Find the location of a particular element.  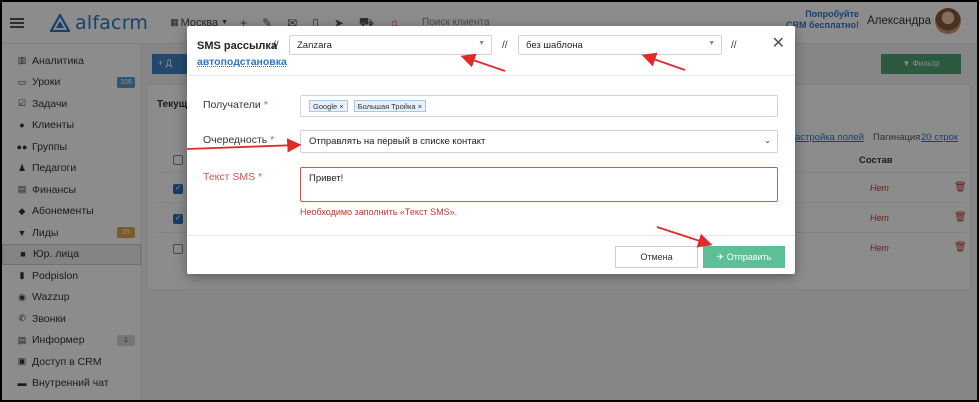

close-icon: ✕ is located at coordinates (778, 43).